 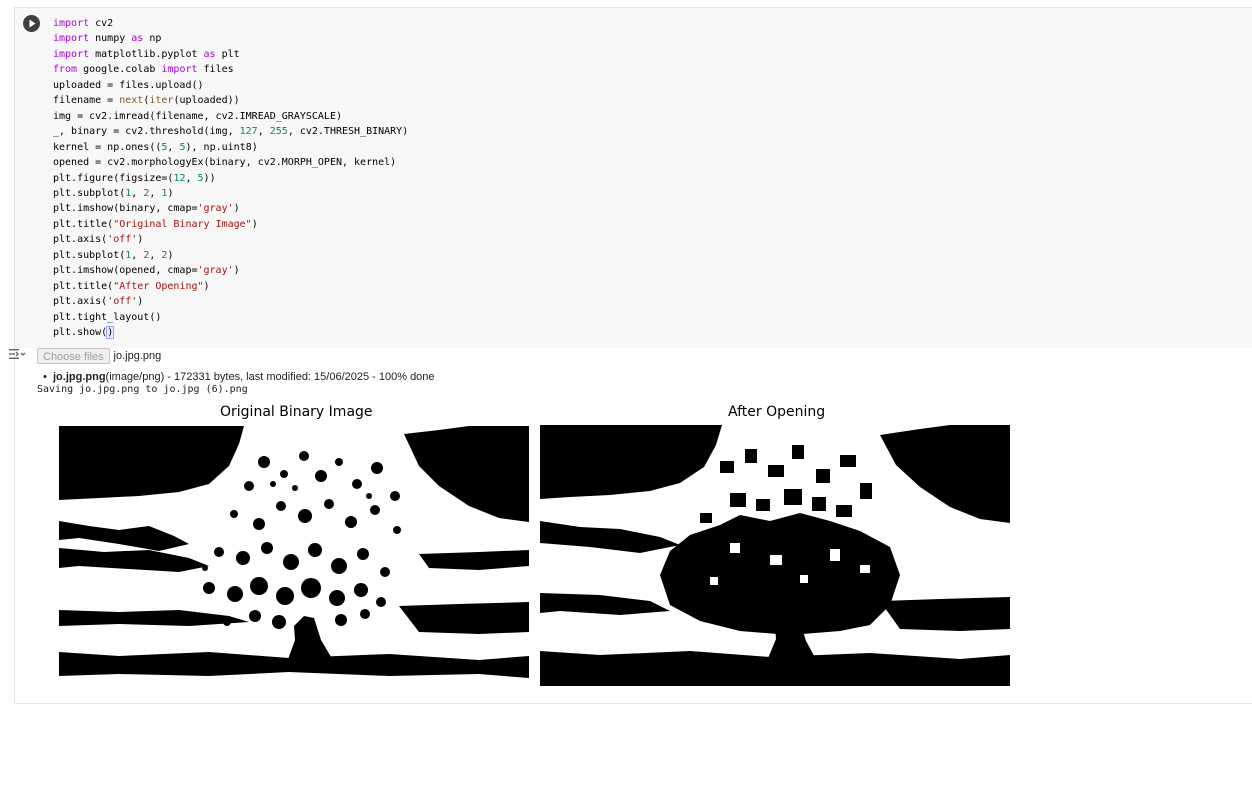 What do you see at coordinates (107, 39) in the screenshot?
I see `code-line-2: import numpy as np` at bounding box center [107, 39].